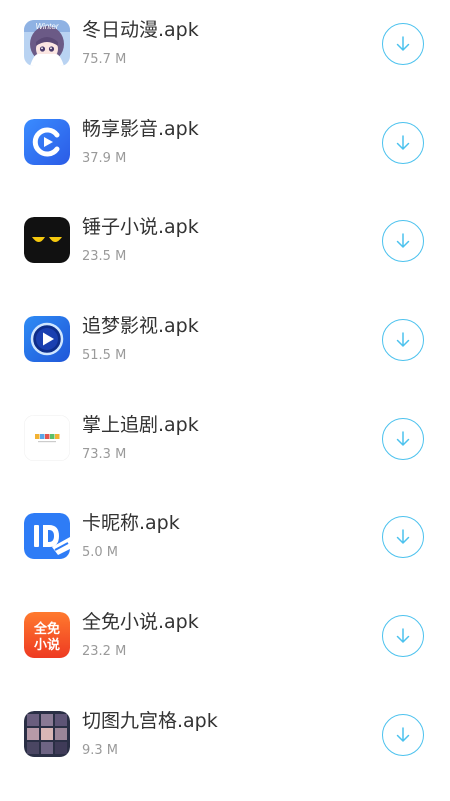  Describe the element at coordinates (140, 326) in the screenshot. I see `app-name: 追梦影视.apk` at that location.